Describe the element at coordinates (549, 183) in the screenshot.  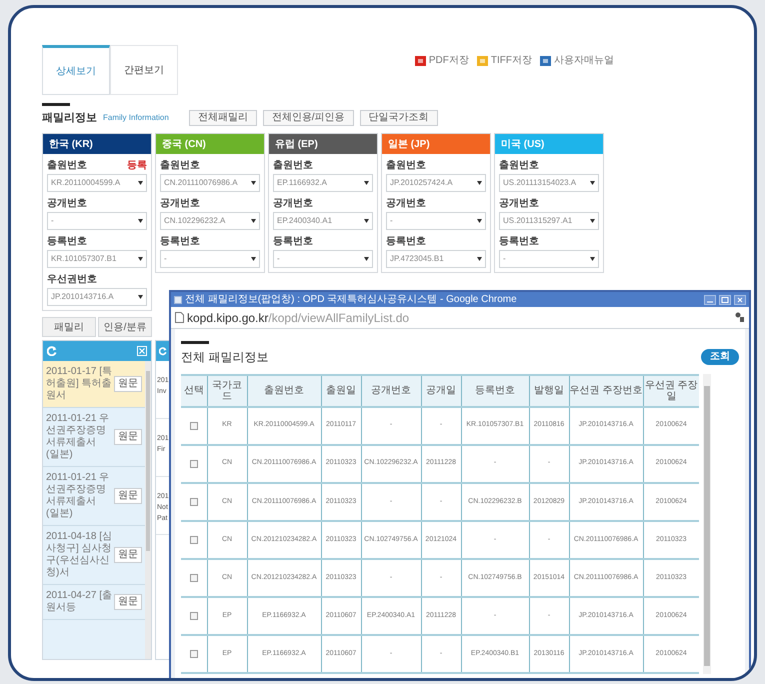
I see `select-field: US.201113154023.A` at that location.